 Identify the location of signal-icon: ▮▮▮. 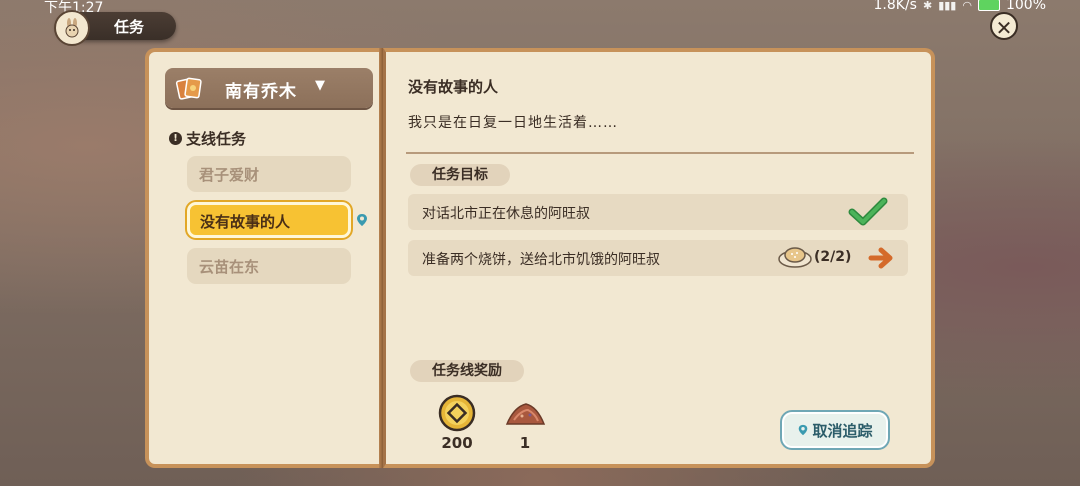
(947, 6).